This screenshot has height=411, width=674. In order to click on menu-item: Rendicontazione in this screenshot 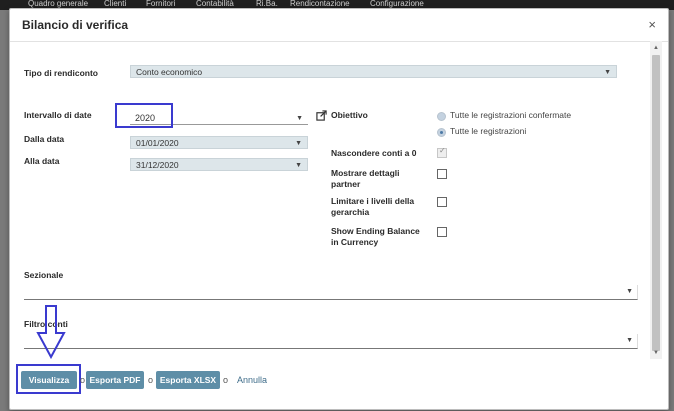, I will do `click(320, 4)`.